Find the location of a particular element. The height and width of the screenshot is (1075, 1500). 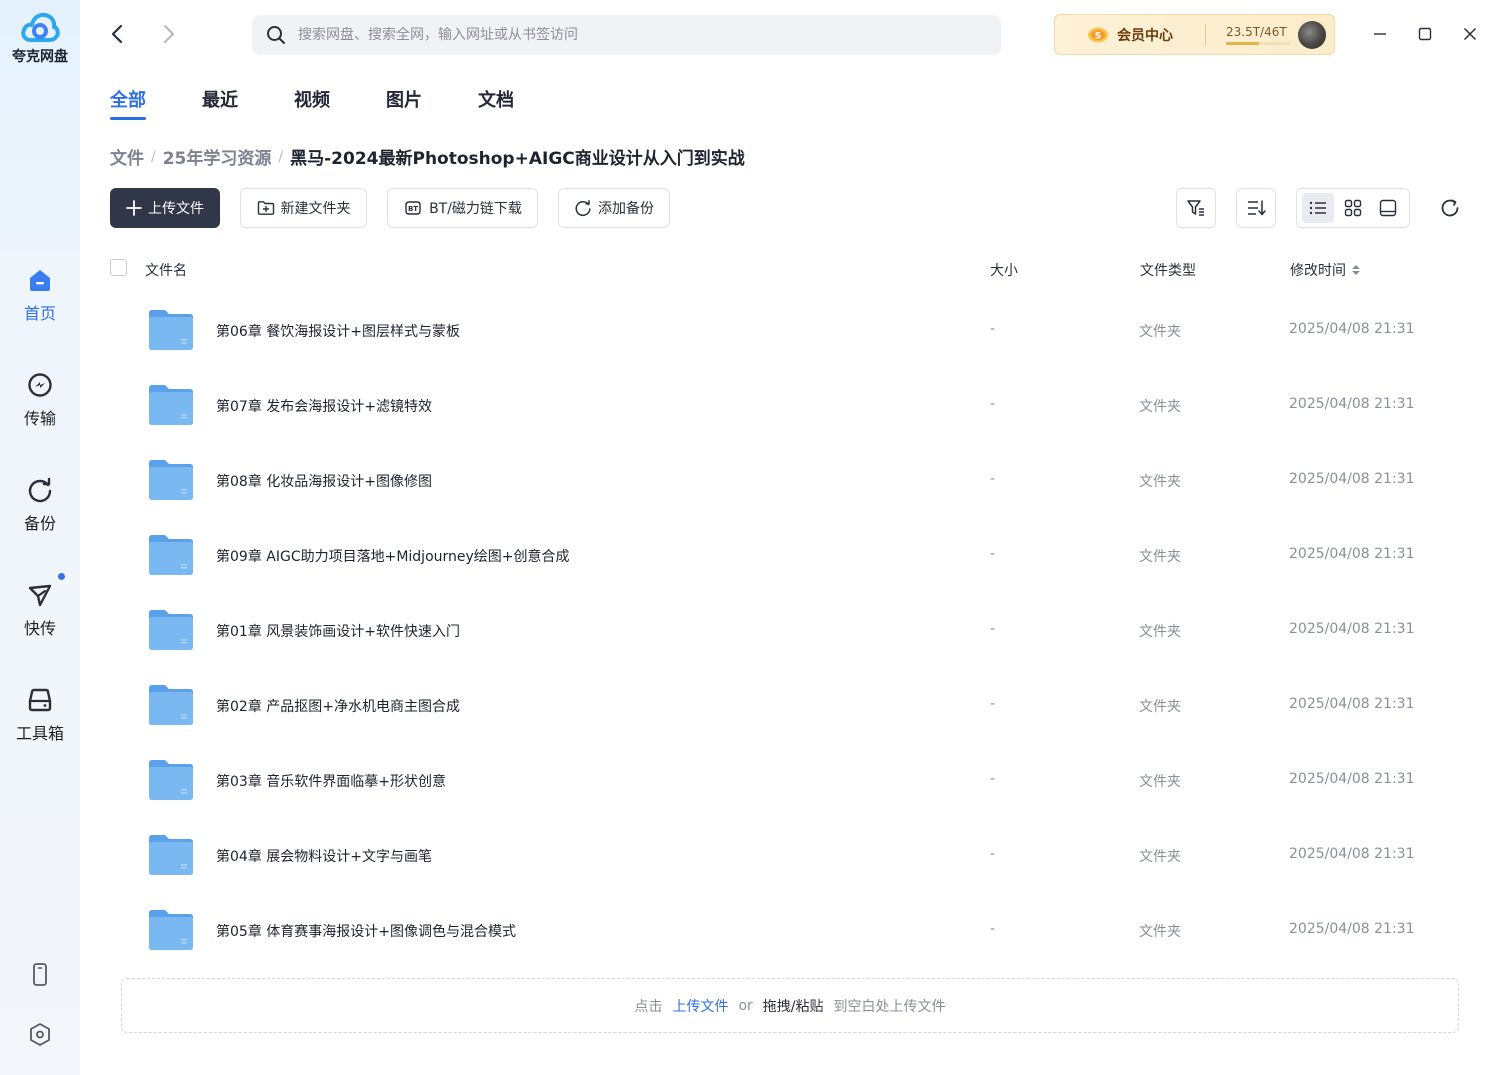

sort-arrows-icon is located at coordinates (1356, 270).